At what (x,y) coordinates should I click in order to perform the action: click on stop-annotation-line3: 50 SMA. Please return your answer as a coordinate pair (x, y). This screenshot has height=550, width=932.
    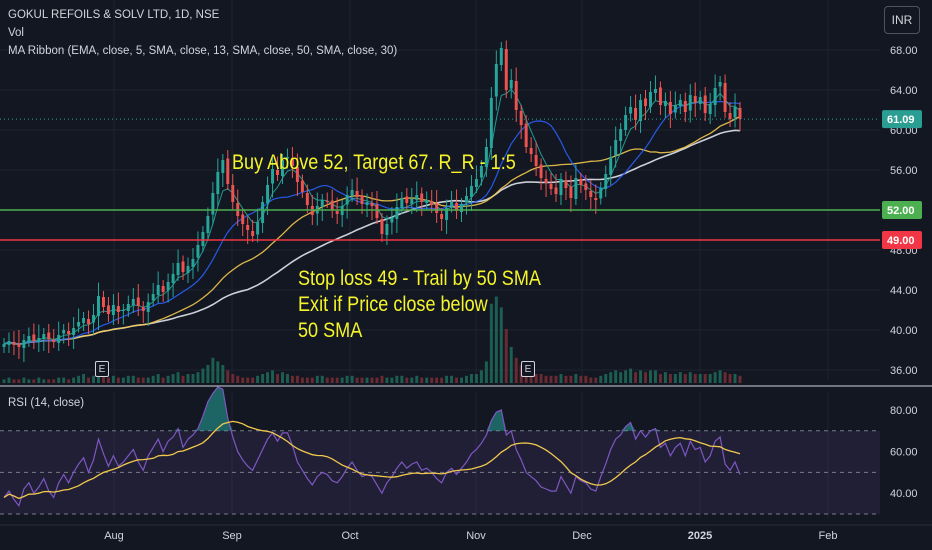
    Looking at the image, I should click on (330, 330).